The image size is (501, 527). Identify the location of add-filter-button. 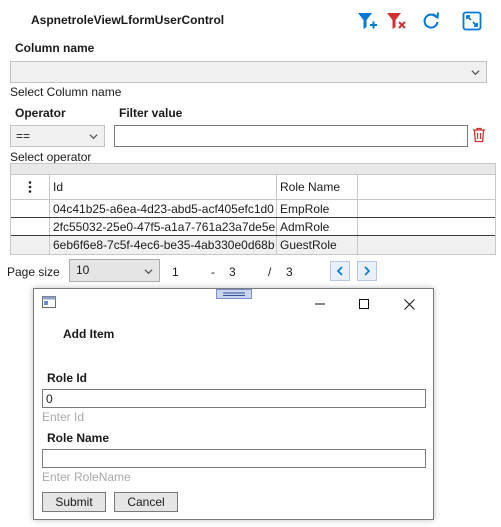
(367, 21).